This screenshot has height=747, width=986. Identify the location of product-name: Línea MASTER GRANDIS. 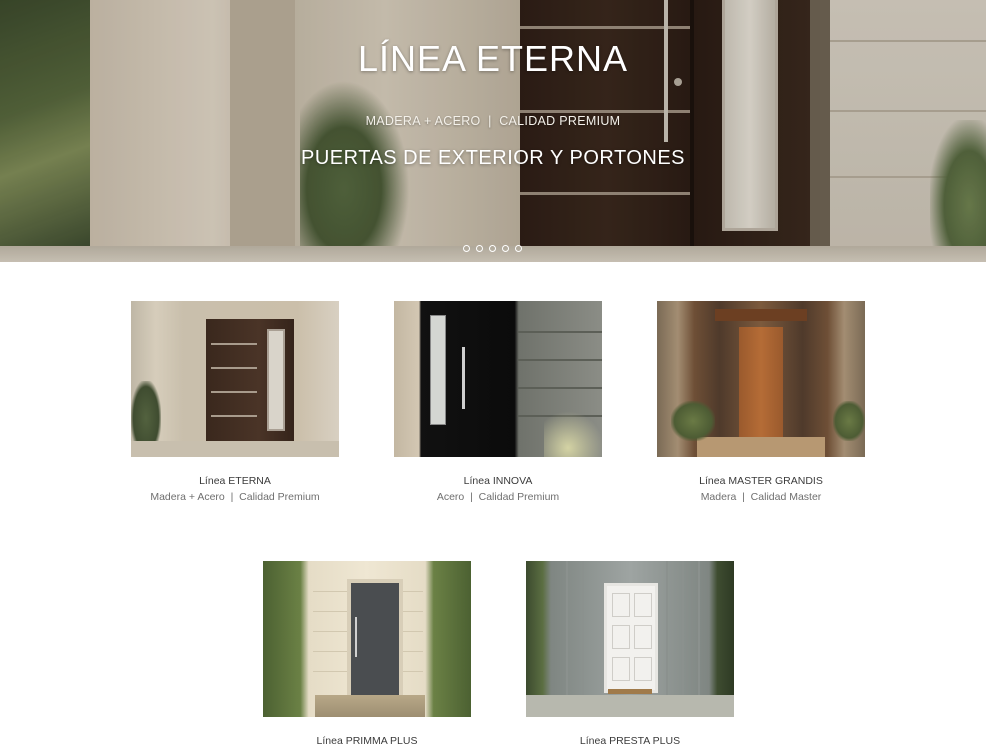
(761, 481).